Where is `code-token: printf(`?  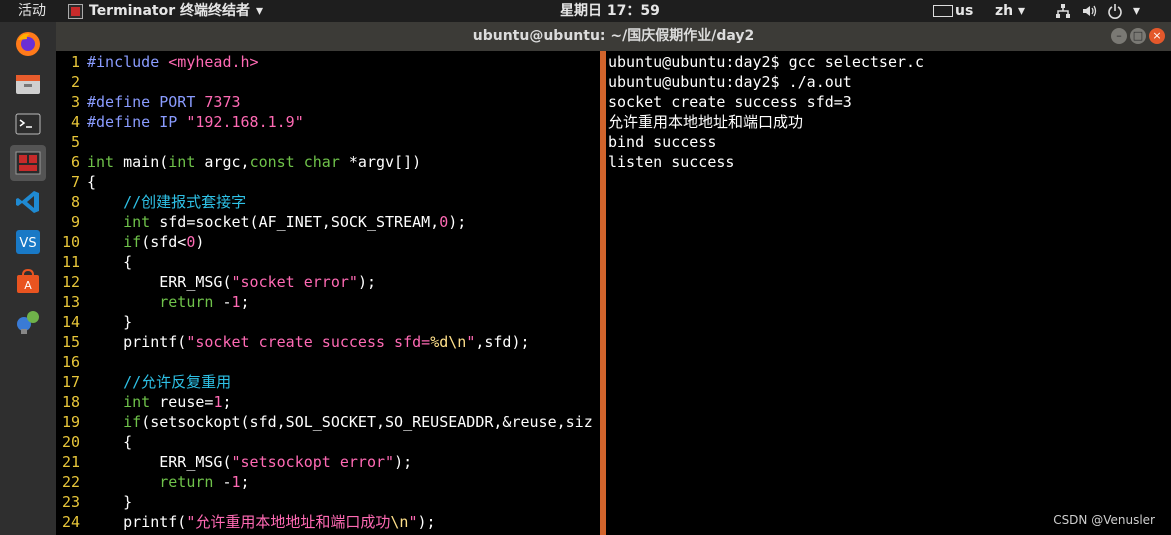 code-token: printf( is located at coordinates (137, 342).